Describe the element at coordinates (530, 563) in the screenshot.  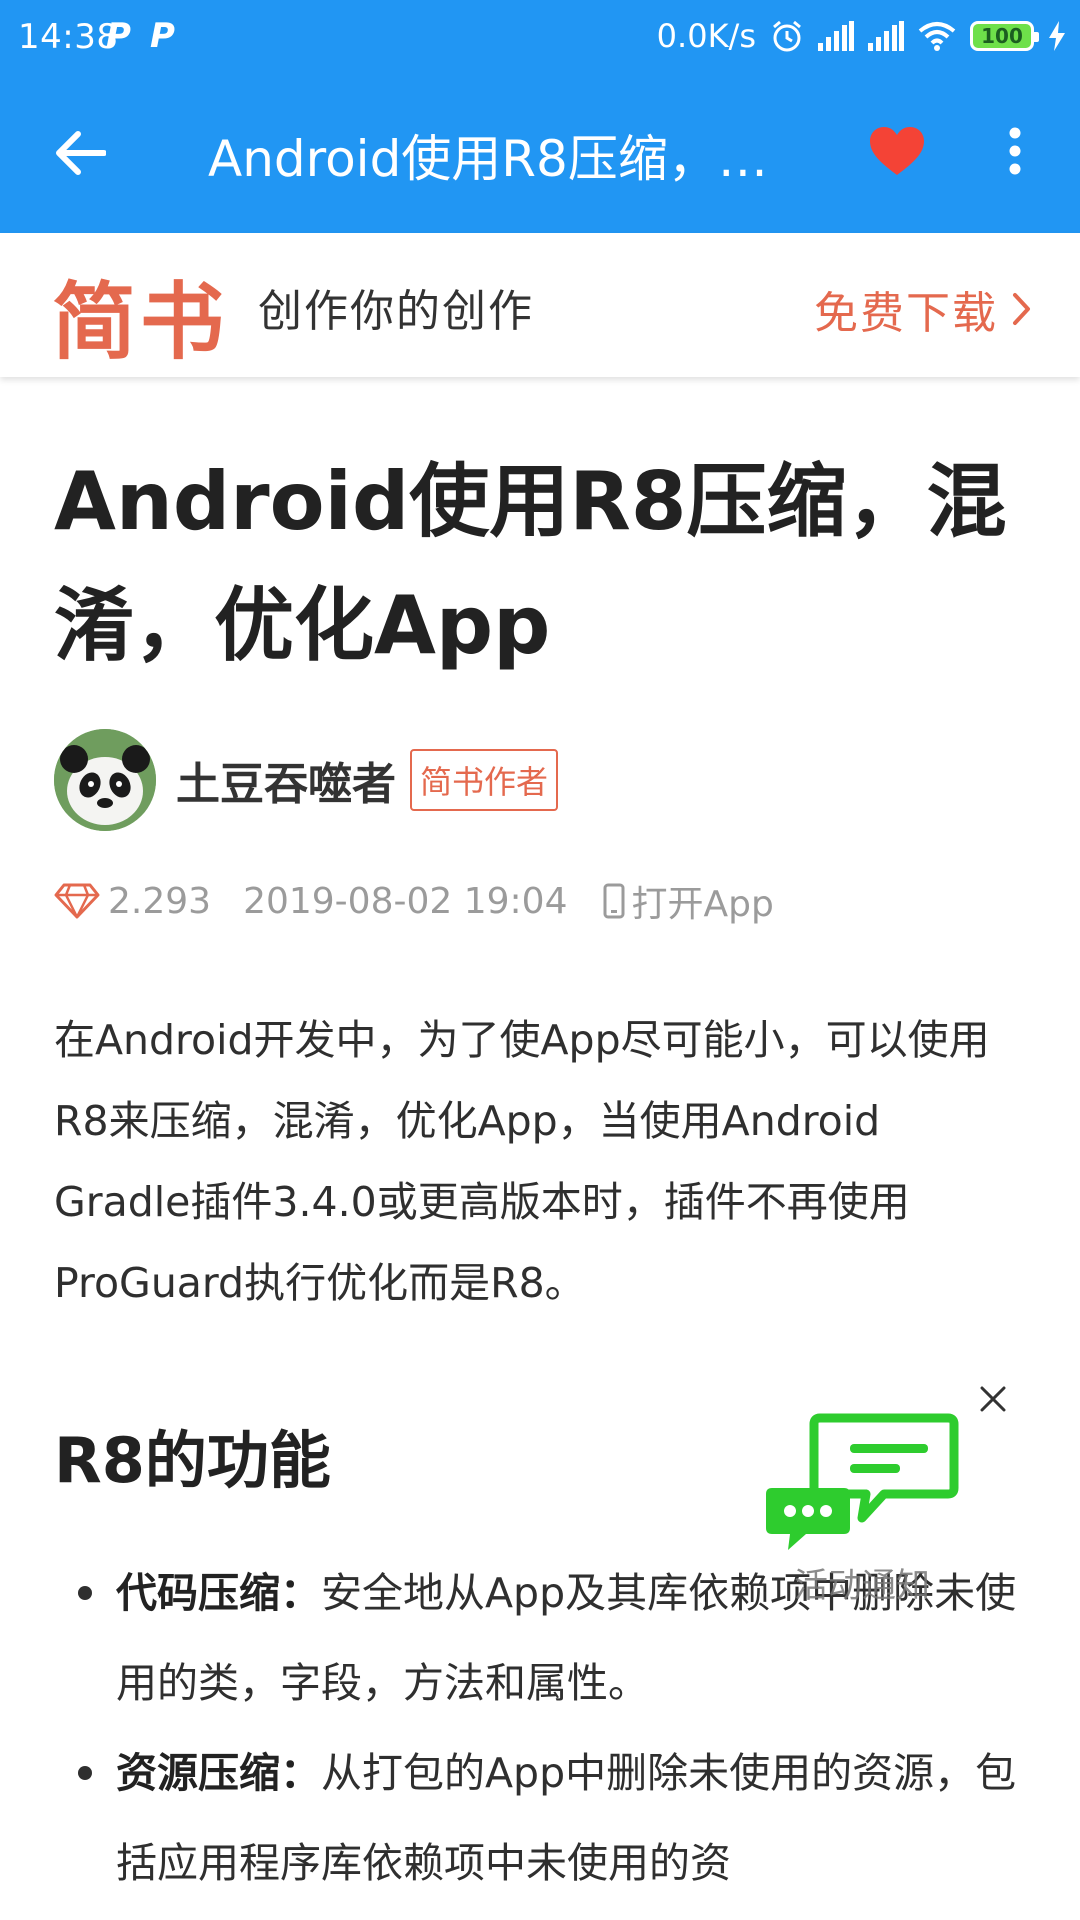
I see `article-title: Android使用R8压缩，混淆，优化App` at that location.